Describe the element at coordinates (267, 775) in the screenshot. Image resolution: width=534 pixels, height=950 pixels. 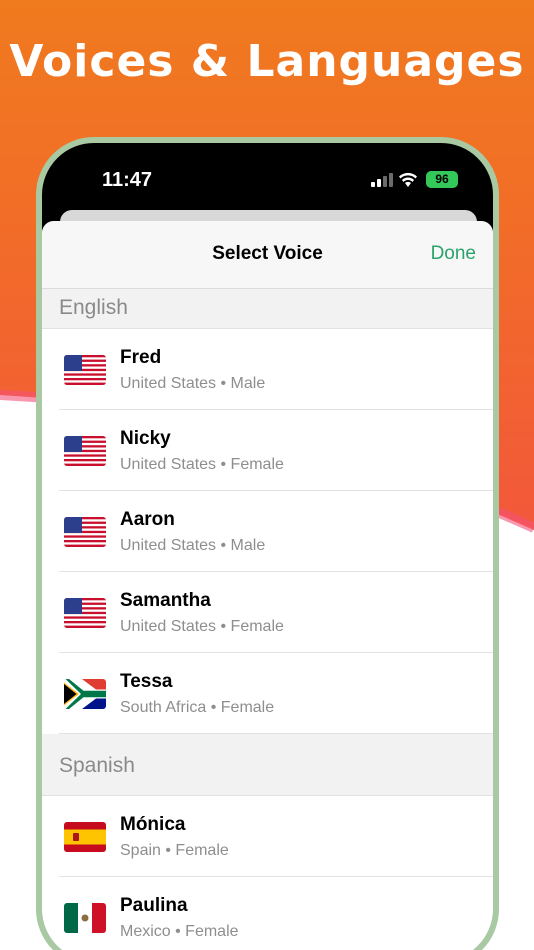
I see `section-header-spanish: Spanish` at that location.